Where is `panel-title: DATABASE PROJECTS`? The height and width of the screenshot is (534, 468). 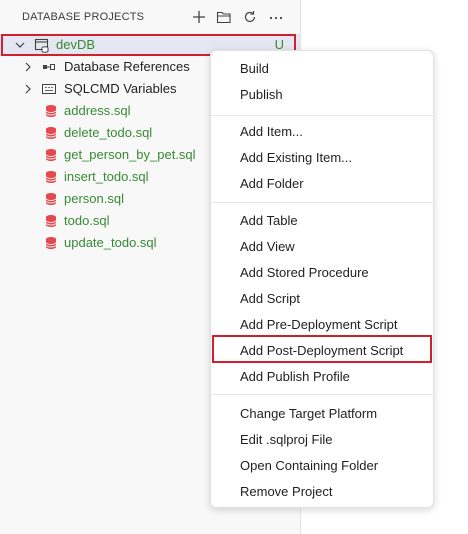
panel-title: DATABASE PROJECTS is located at coordinates (83, 17).